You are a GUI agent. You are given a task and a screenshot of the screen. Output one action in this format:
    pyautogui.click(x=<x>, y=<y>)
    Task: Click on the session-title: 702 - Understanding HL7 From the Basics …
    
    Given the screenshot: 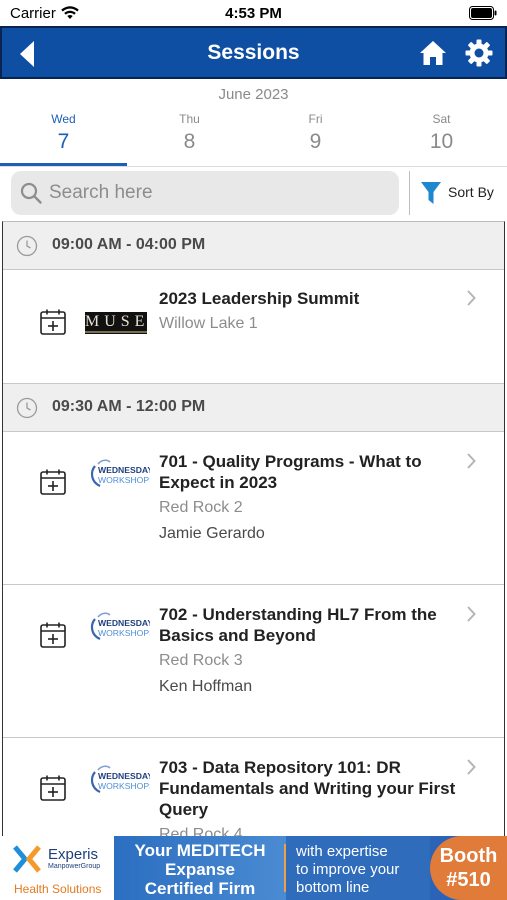 What is the action you would take?
    pyautogui.click(x=298, y=625)
    